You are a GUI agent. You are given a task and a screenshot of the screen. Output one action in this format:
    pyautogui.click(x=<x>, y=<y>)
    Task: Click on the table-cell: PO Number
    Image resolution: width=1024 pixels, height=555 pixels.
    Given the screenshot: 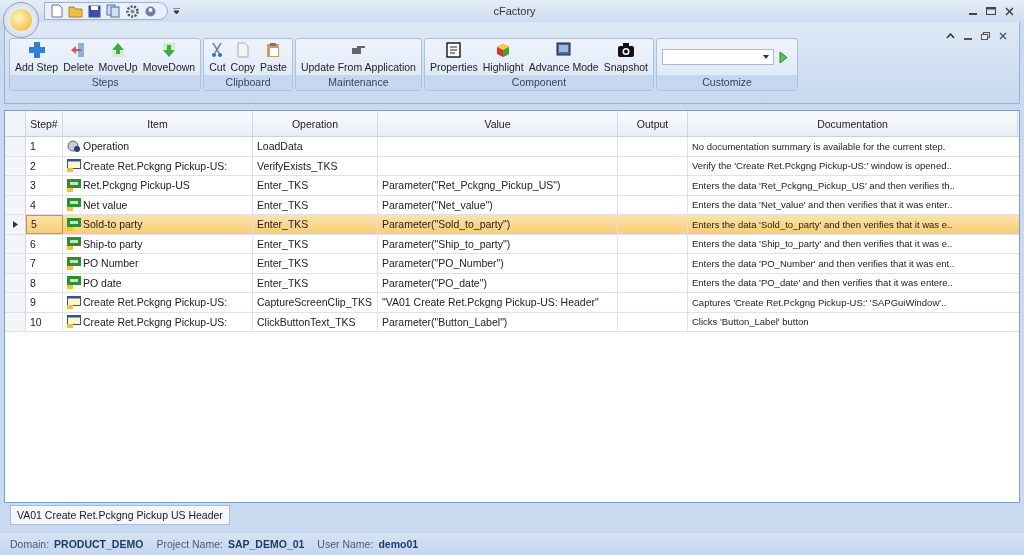 What is the action you would take?
    pyautogui.click(x=111, y=263)
    